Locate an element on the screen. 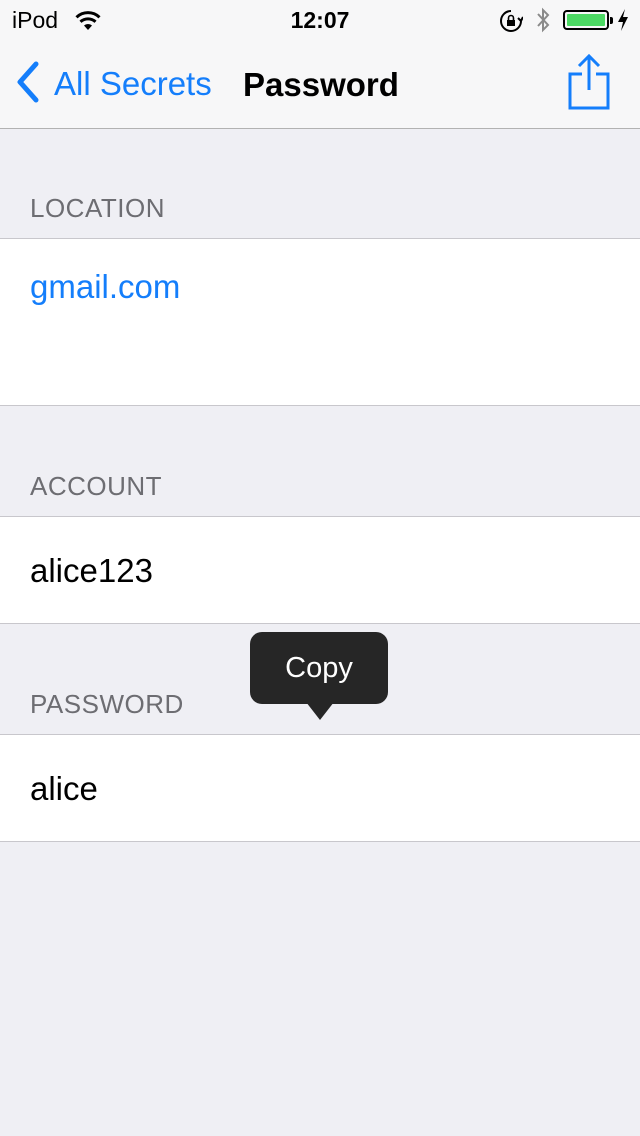 The width and height of the screenshot is (640, 1136). location-cell: gmail.com is located at coordinates (320, 322).